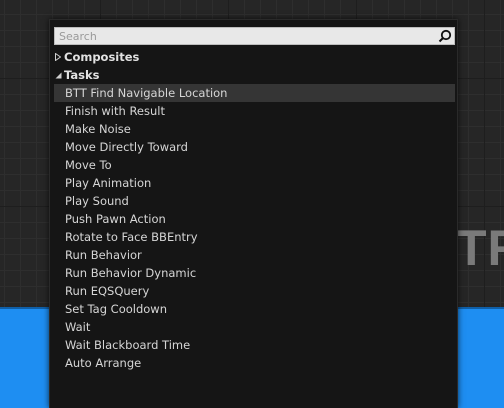 This screenshot has height=408, width=504. Describe the element at coordinates (59, 57) in the screenshot. I see `triangle-right-icon` at that location.